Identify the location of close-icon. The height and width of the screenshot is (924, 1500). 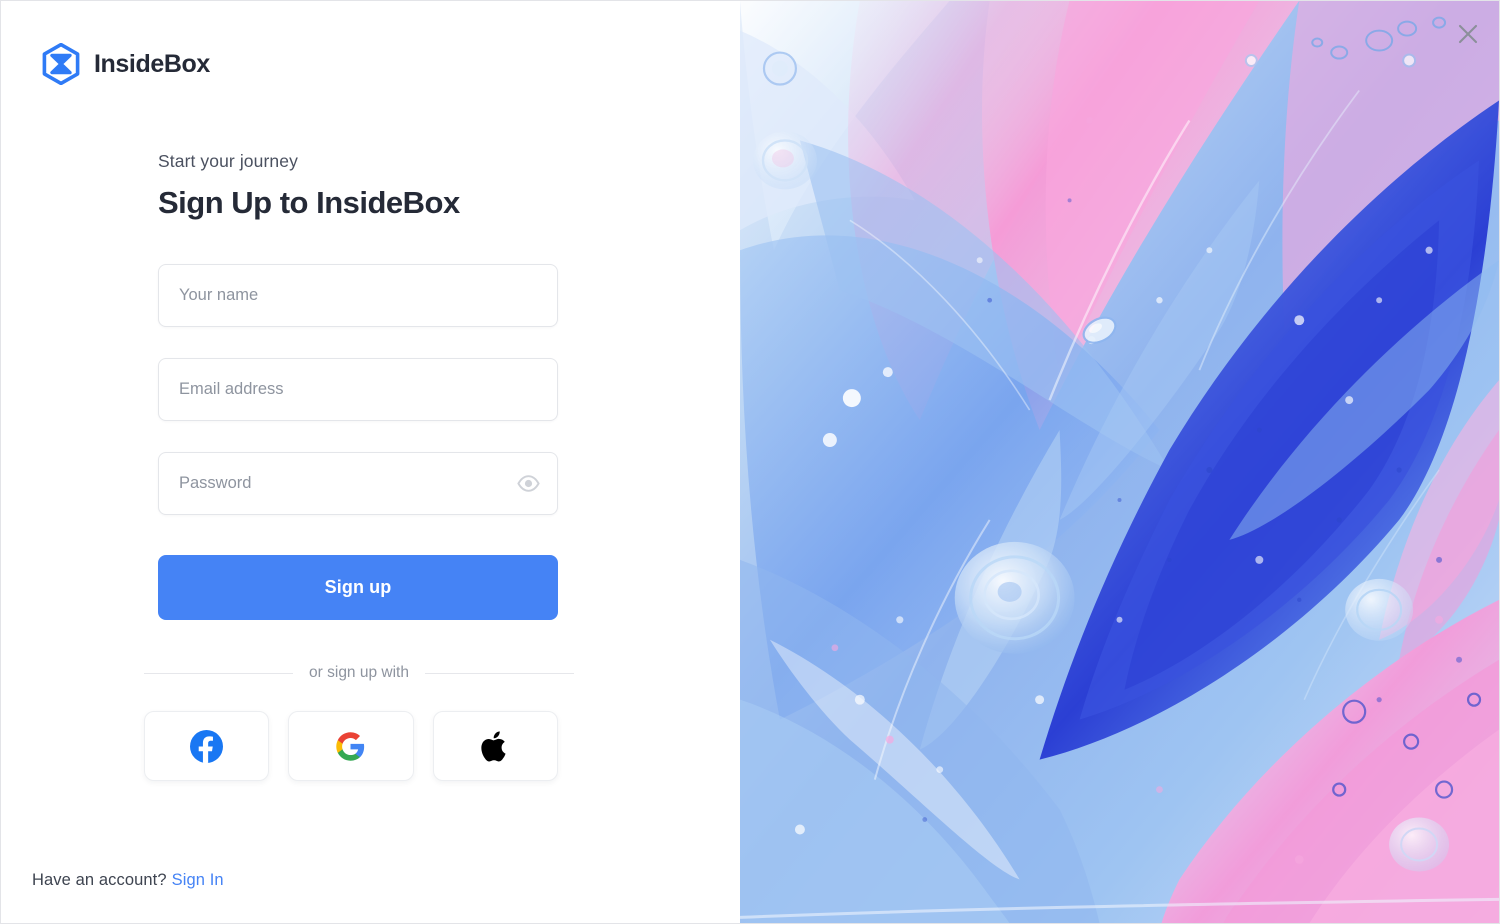
(1468, 34).